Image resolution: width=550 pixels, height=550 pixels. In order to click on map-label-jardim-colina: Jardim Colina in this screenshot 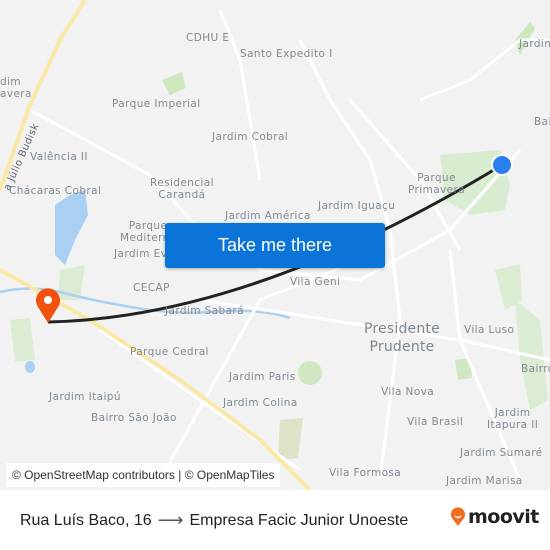, I will do `click(260, 403)`.